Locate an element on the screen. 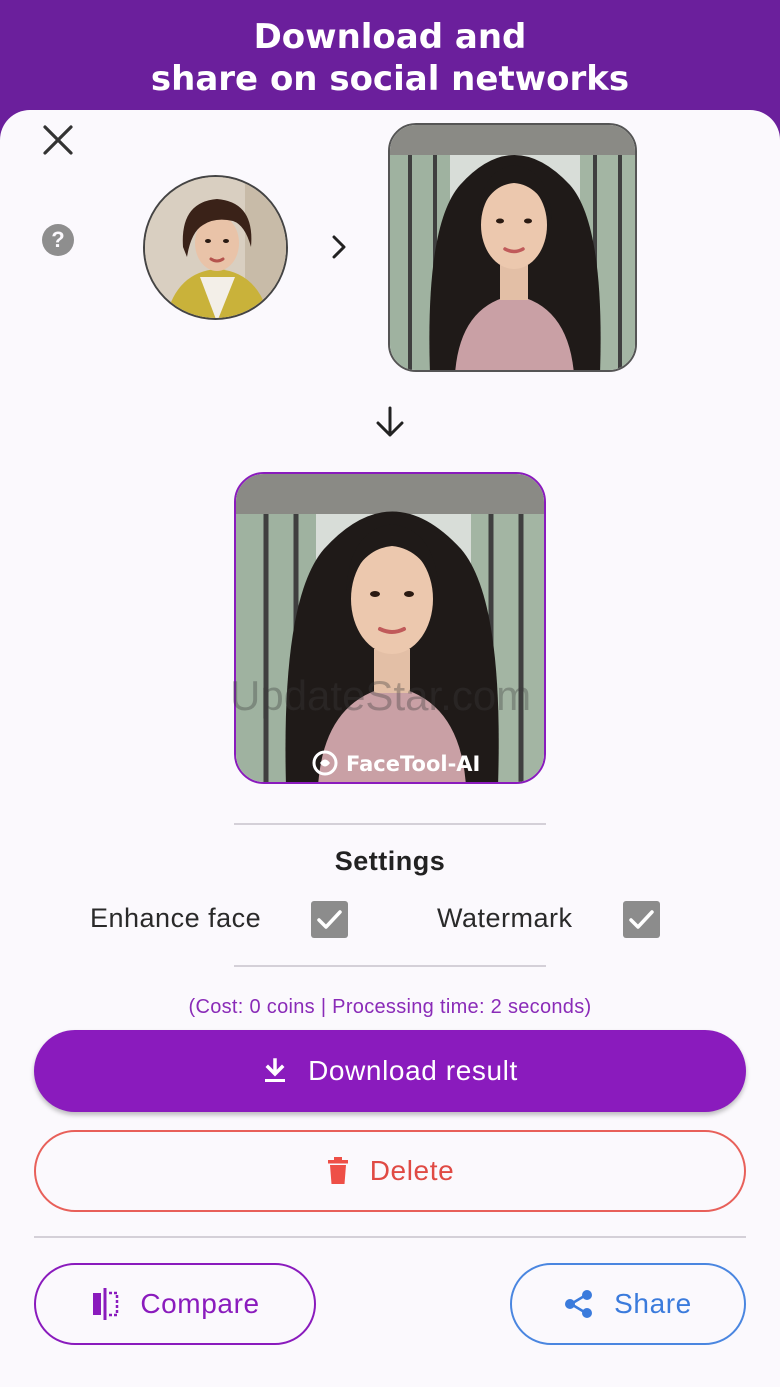 This screenshot has height=1387, width=780. result-image: FaceTool-AI is located at coordinates (390, 628).